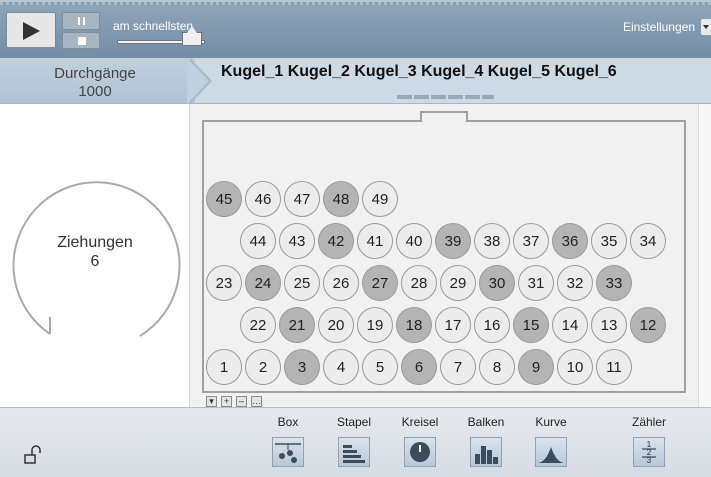 Image resolution: width=711 pixels, height=477 pixels. What do you see at coordinates (414, 325) in the screenshot?
I see `ball-18: 18` at bounding box center [414, 325].